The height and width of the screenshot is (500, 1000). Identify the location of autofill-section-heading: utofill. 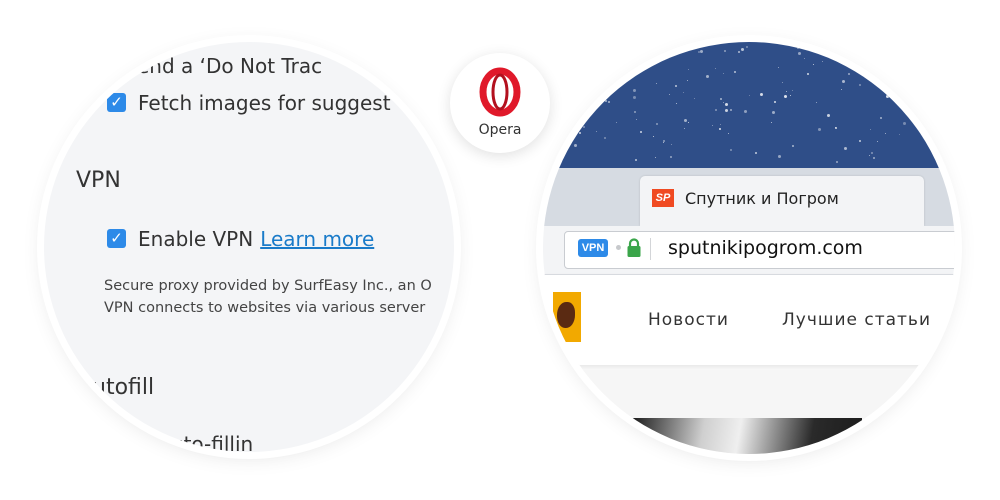
(123, 387).